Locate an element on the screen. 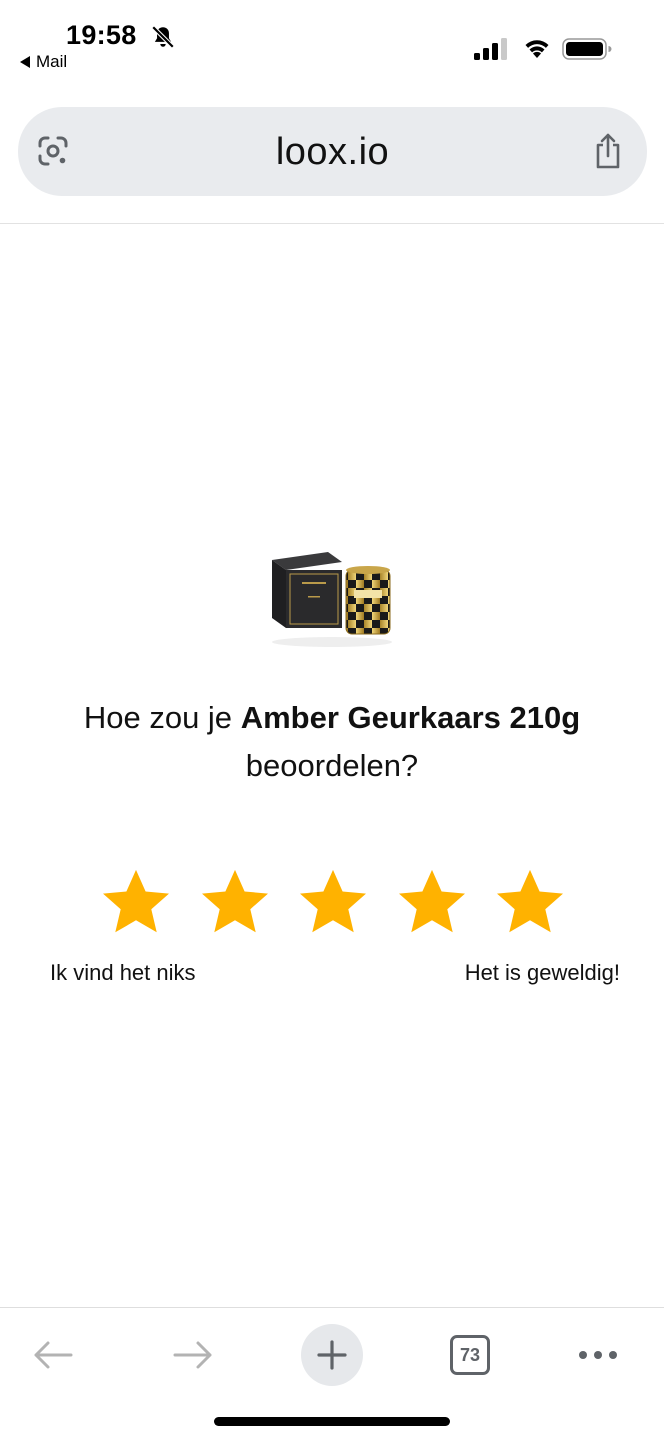 This screenshot has height=1440, width=664. back-arrow-icon is located at coordinates (53, 1355).